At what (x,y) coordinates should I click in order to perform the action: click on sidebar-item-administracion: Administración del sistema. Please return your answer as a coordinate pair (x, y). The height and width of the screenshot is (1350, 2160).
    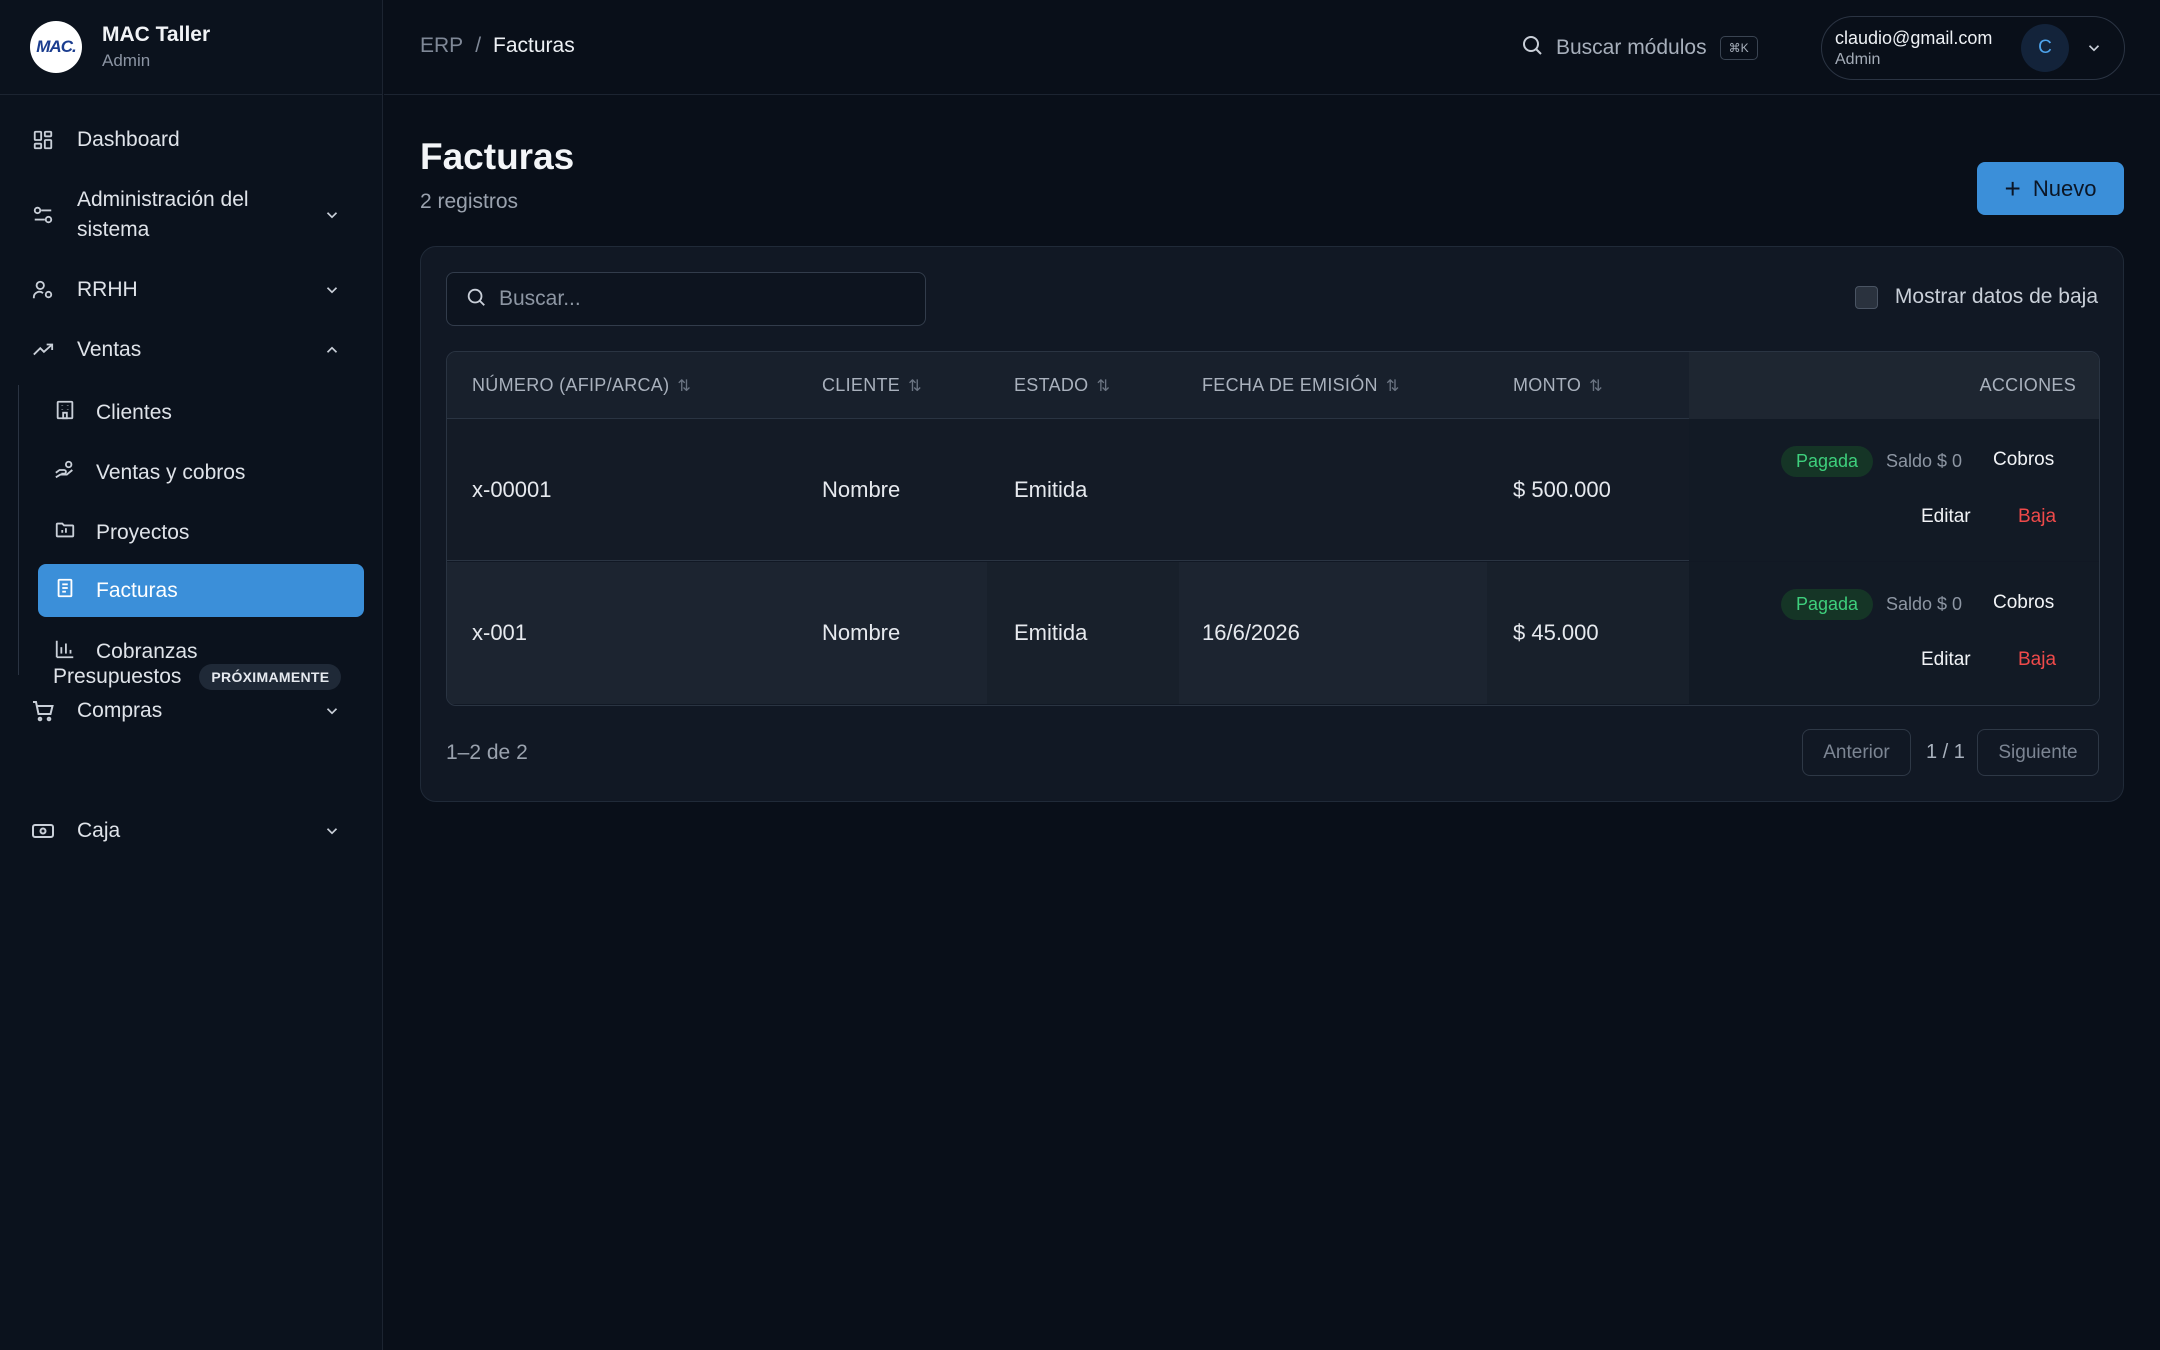
    Looking at the image, I should click on (195, 215).